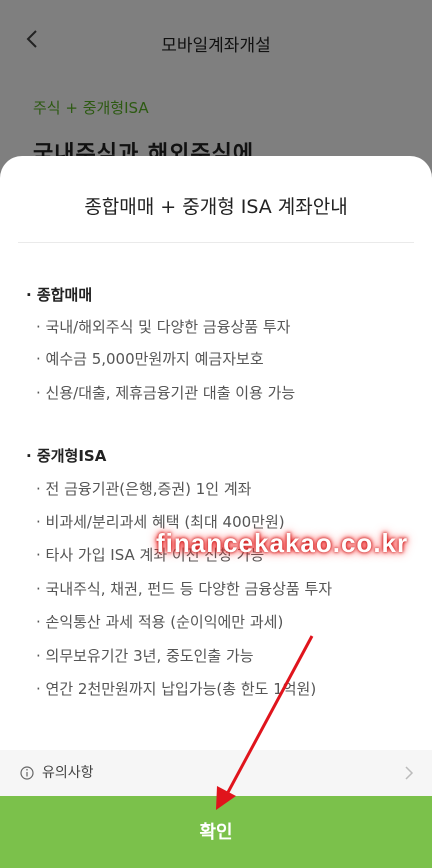  Describe the element at coordinates (59, 295) in the screenshot. I see `section-title-general: · 종합매매` at that location.